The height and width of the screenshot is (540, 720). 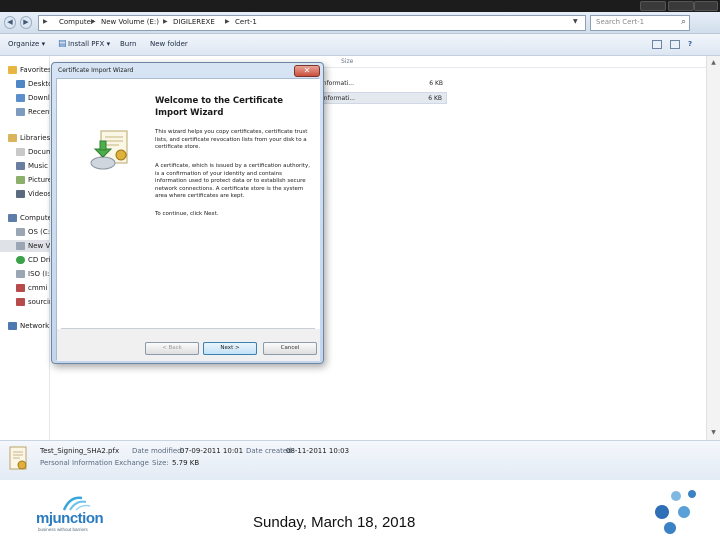 I want to click on nav-music: Music, so click(x=25, y=166).